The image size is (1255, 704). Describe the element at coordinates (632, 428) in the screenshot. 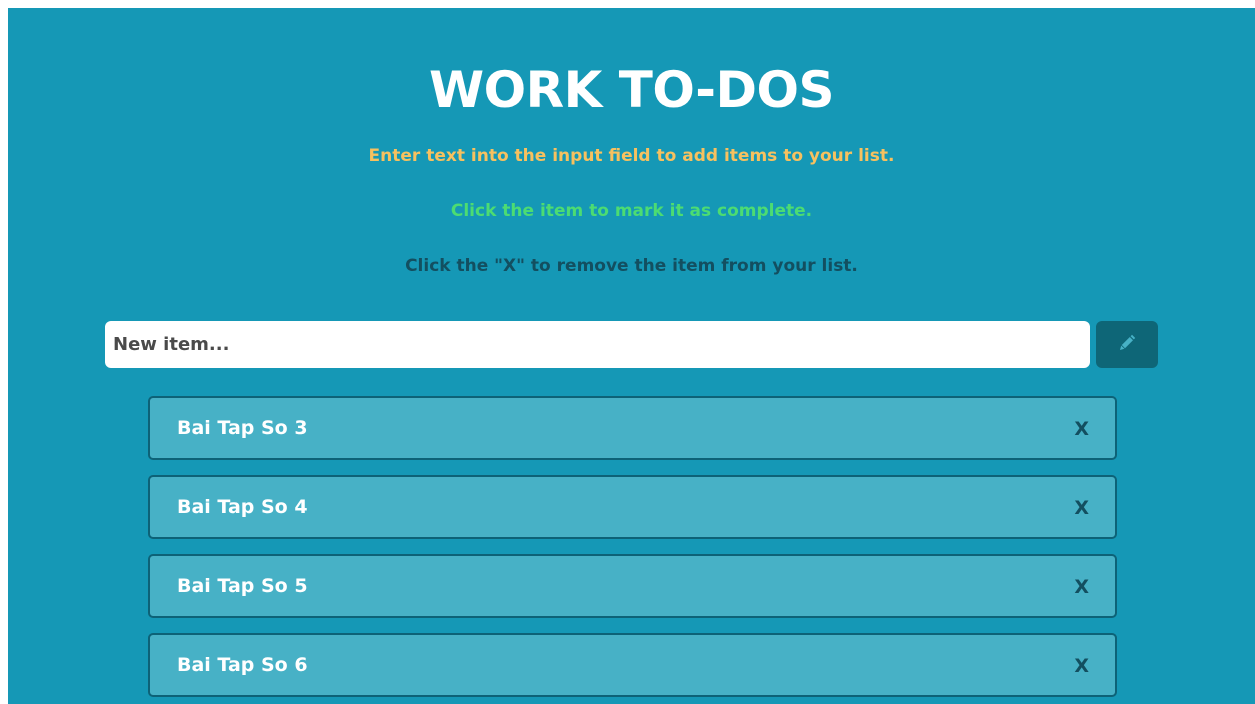

I see `todo-item: Bai Tap So 3 X` at that location.